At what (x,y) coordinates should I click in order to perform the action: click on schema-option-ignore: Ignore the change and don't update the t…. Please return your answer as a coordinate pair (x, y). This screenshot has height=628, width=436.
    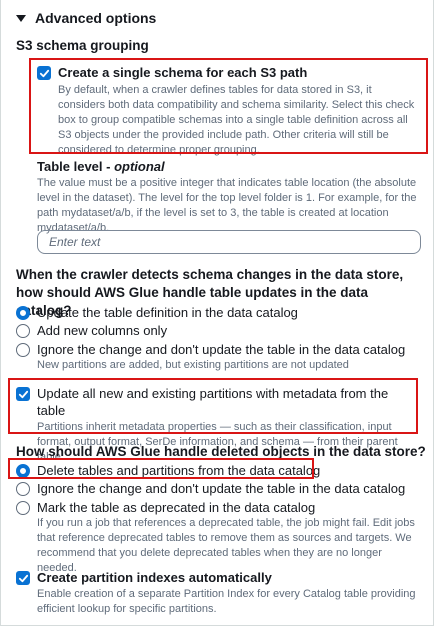
    Looking at the image, I should click on (210, 357).